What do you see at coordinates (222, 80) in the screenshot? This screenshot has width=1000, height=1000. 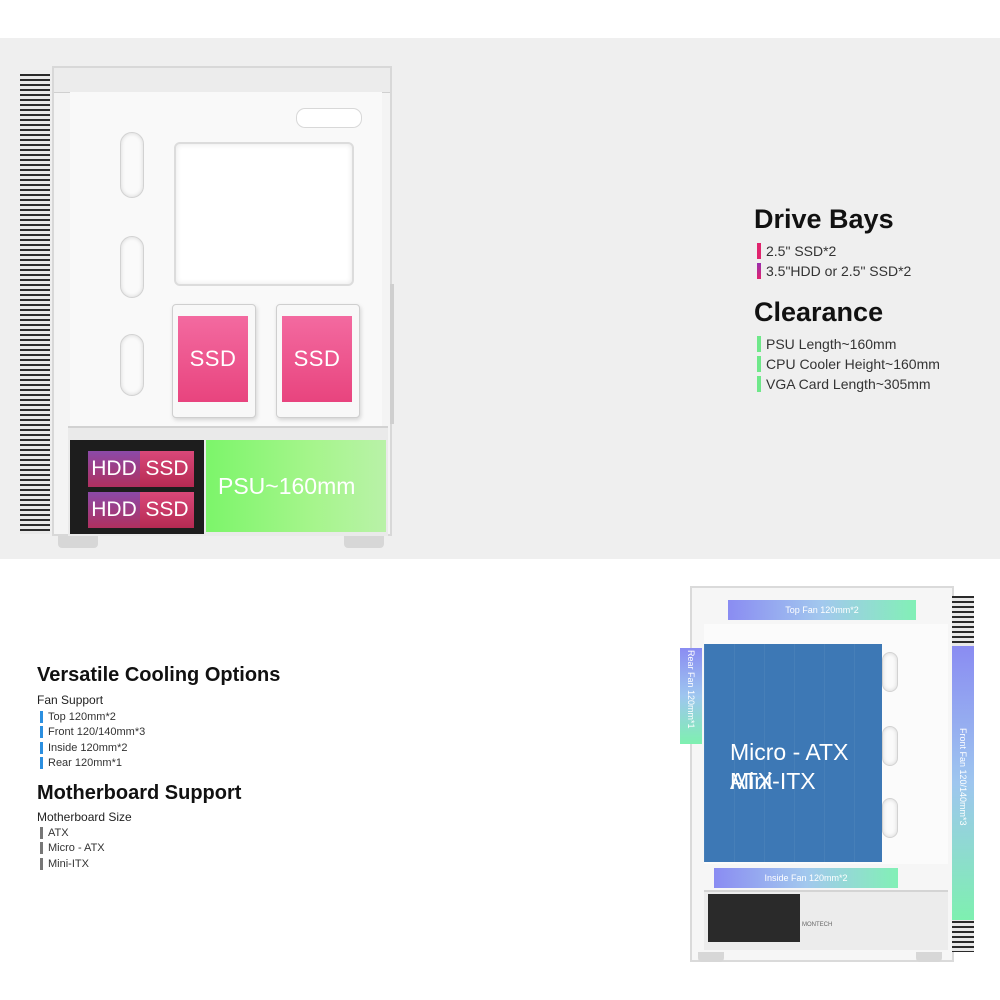 I see `case-top-rail` at bounding box center [222, 80].